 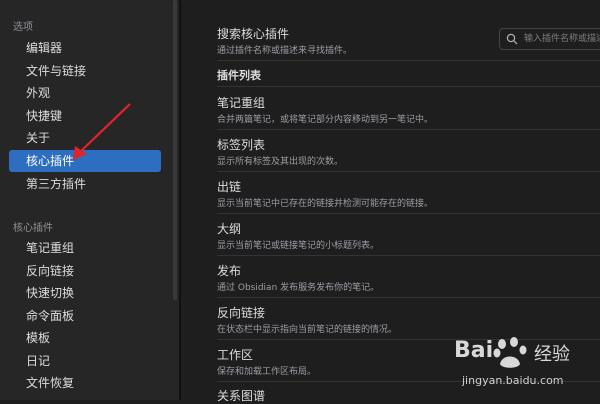 What do you see at coordinates (474, 350) in the screenshot?
I see `watermark-brand: Bai` at bounding box center [474, 350].